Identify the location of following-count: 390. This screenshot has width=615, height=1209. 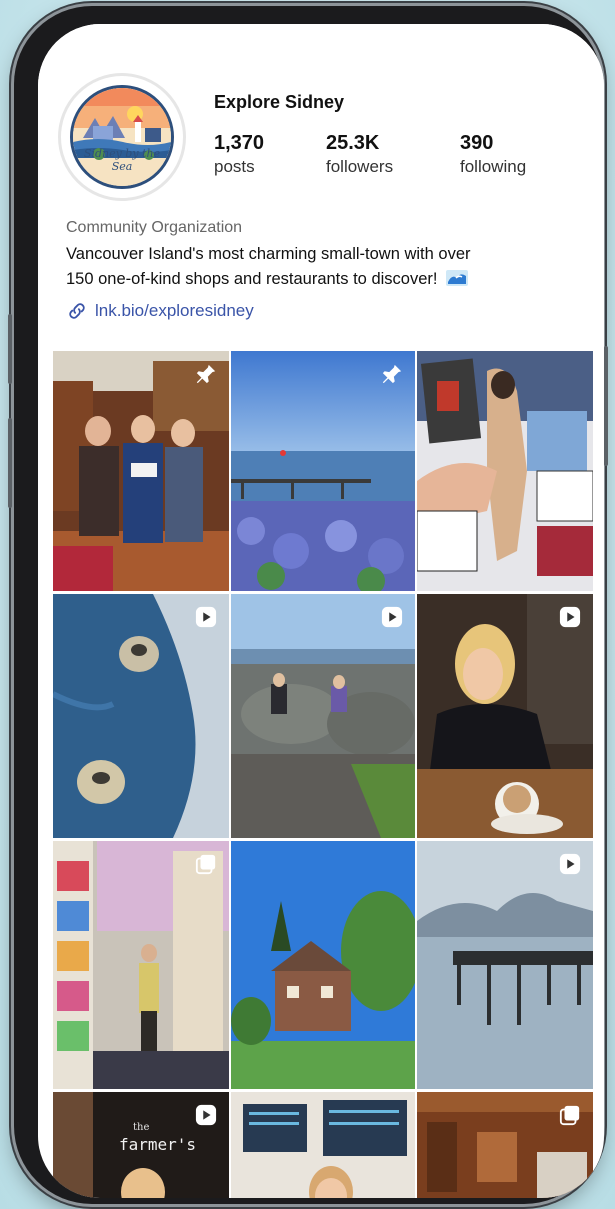
(477, 143).